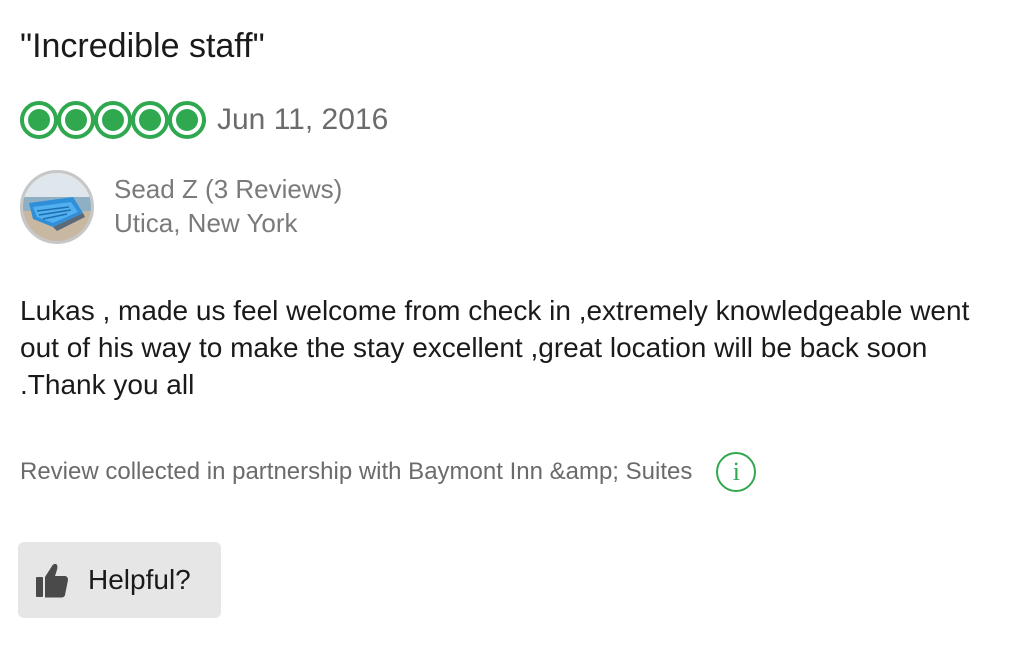  I want to click on author-location: Utica, New York, so click(206, 223).